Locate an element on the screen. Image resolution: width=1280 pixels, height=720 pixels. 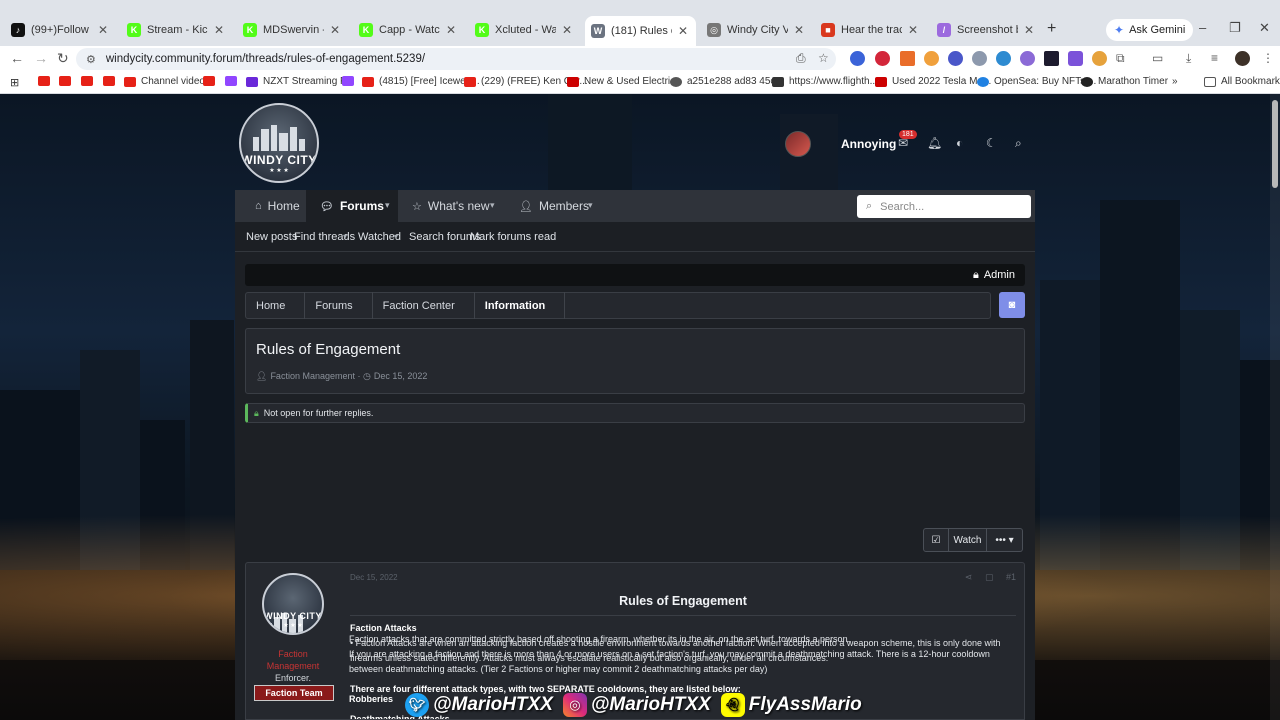
scrollbar-thumb is located at coordinates (1275, 144).